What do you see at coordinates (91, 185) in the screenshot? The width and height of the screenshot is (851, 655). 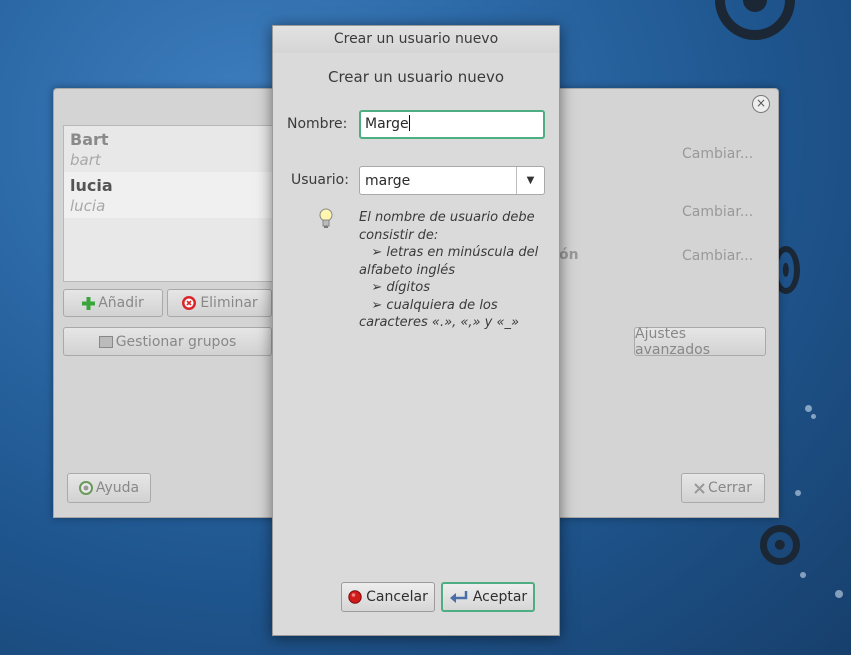 I see `user-name: lucia` at bounding box center [91, 185].